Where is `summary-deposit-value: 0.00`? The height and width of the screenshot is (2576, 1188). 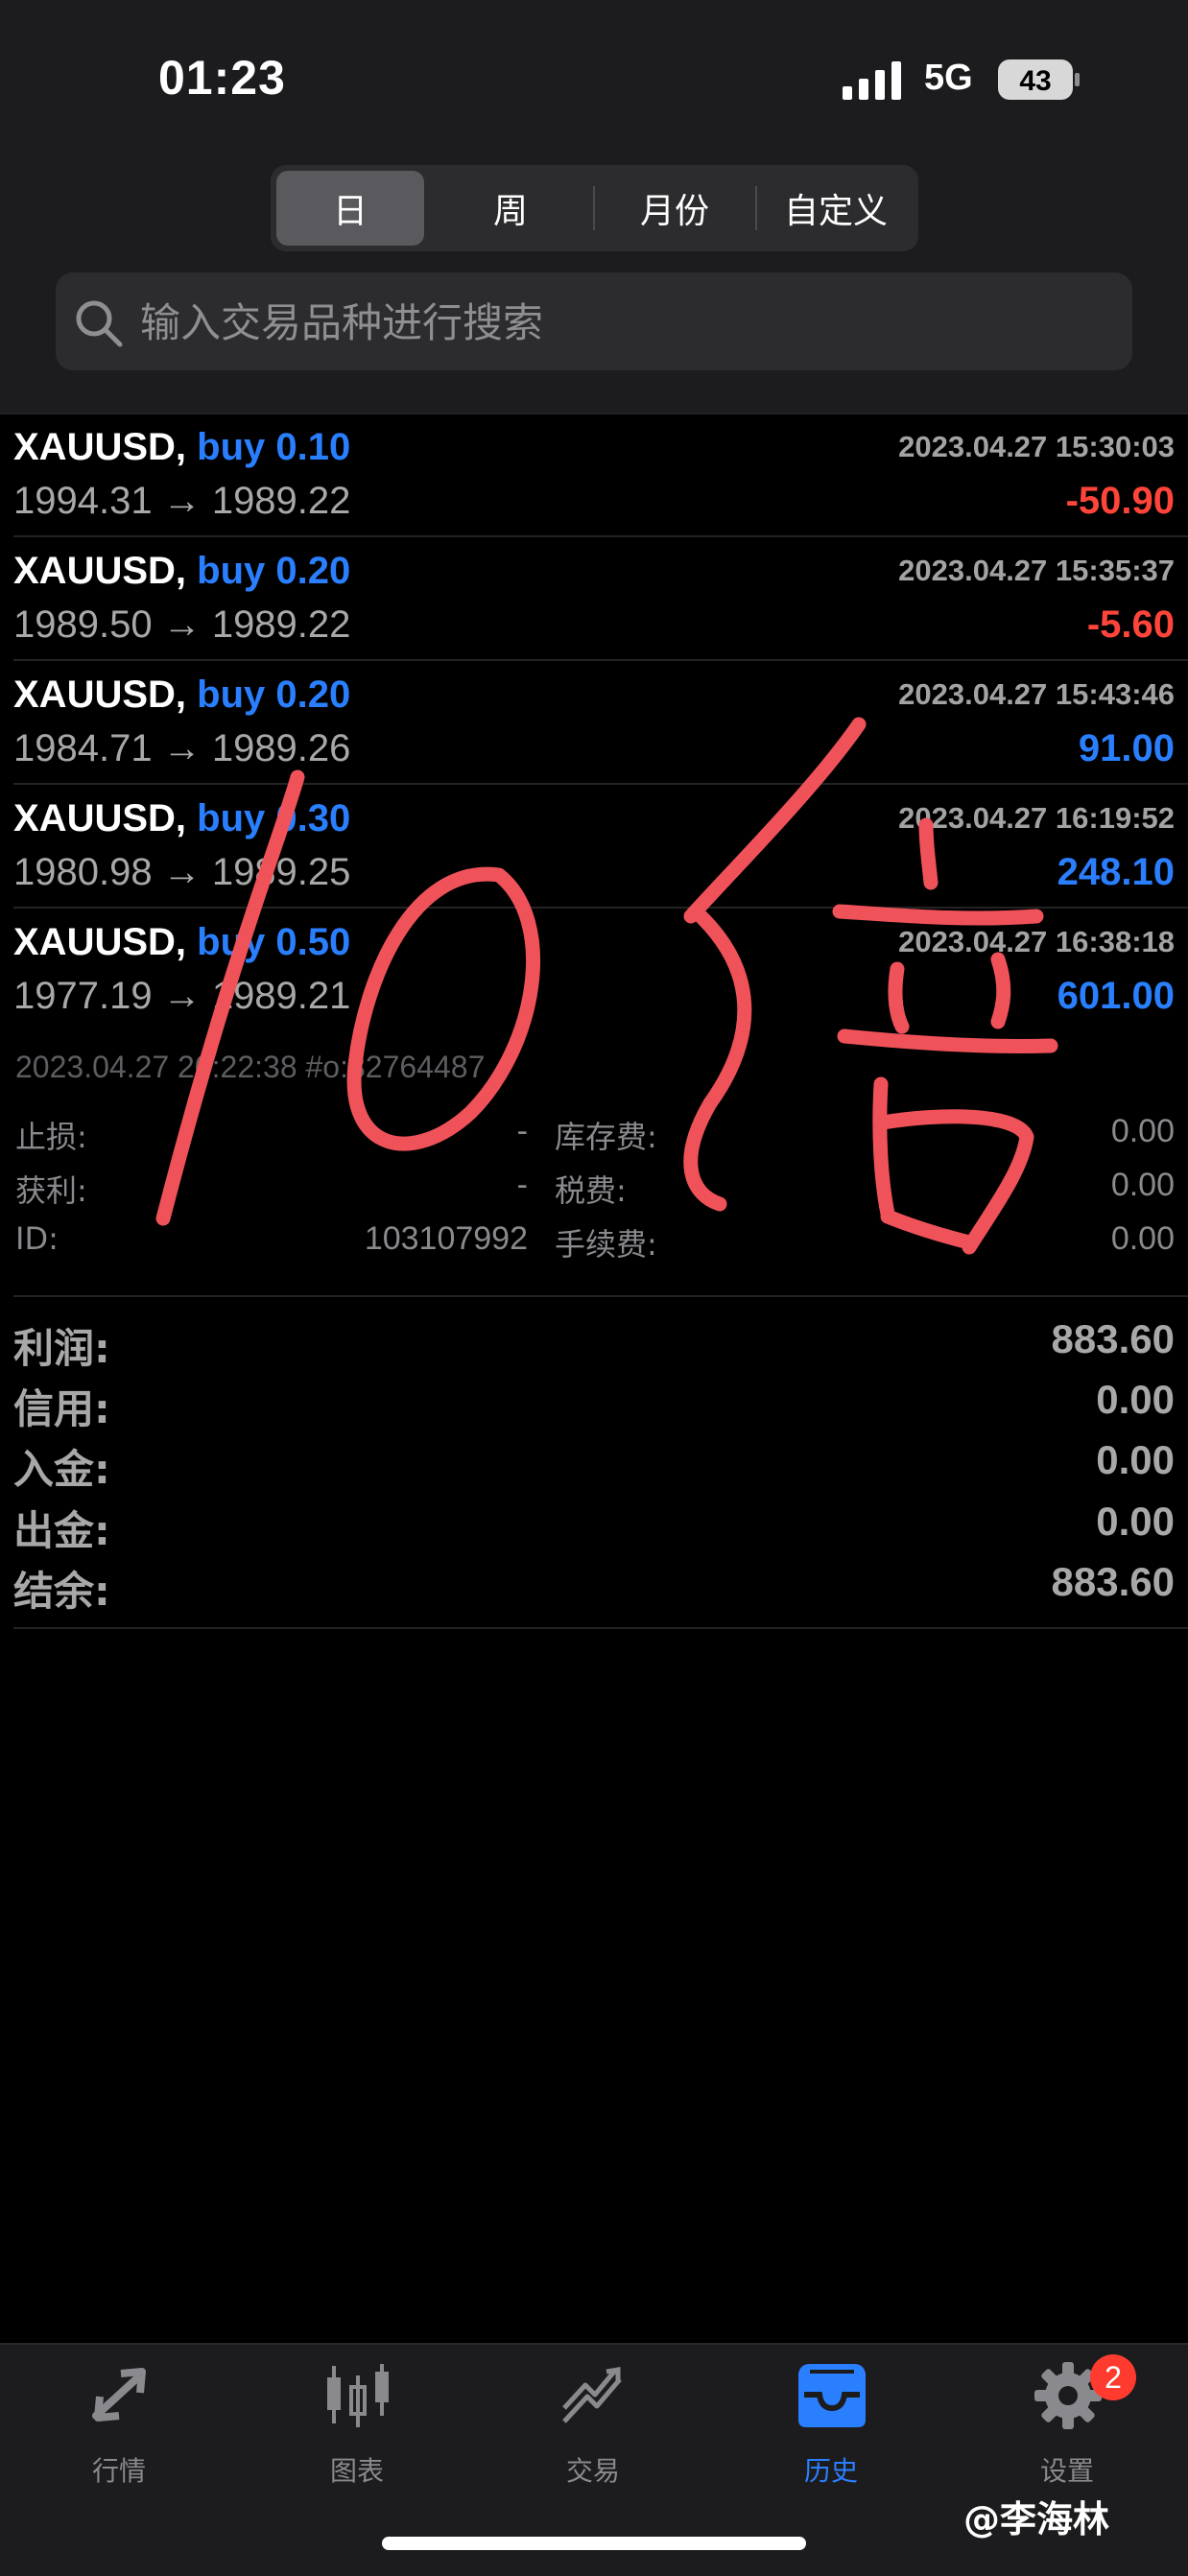 summary-deposit-value: 0.00 is located at coordinates (1135, 1459).